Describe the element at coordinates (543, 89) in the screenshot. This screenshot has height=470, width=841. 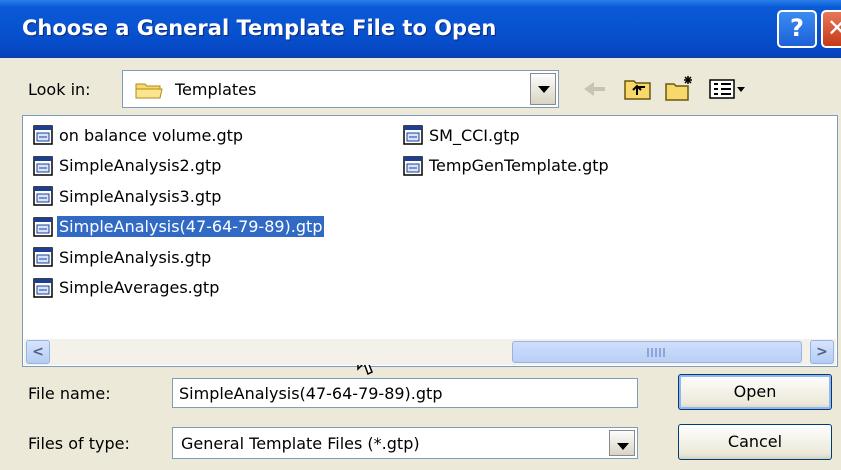
I see `look-in-dropdown-arrow` at that location.